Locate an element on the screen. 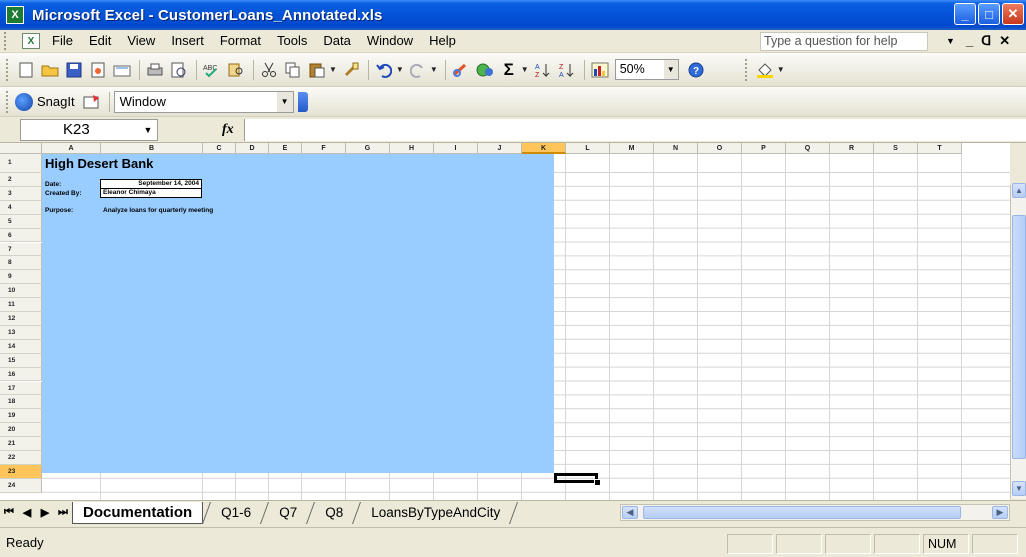 The height and width of the screenshot is (557, 1026). horizontal-scrollbar: ◀ ▶ is located at coordinates (815, 512).